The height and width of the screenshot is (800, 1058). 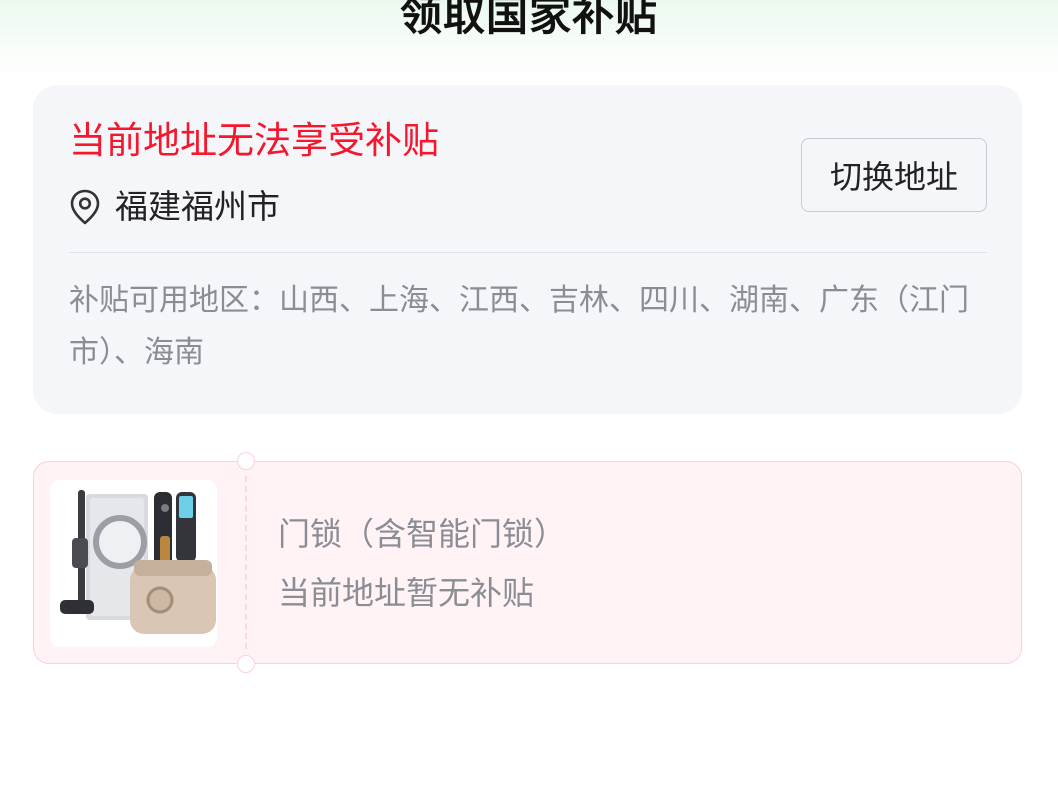 What do you see at coordinates (85, 207) in the screenshot?
I see `location-pin-icon` at bounding box center [85, 207].